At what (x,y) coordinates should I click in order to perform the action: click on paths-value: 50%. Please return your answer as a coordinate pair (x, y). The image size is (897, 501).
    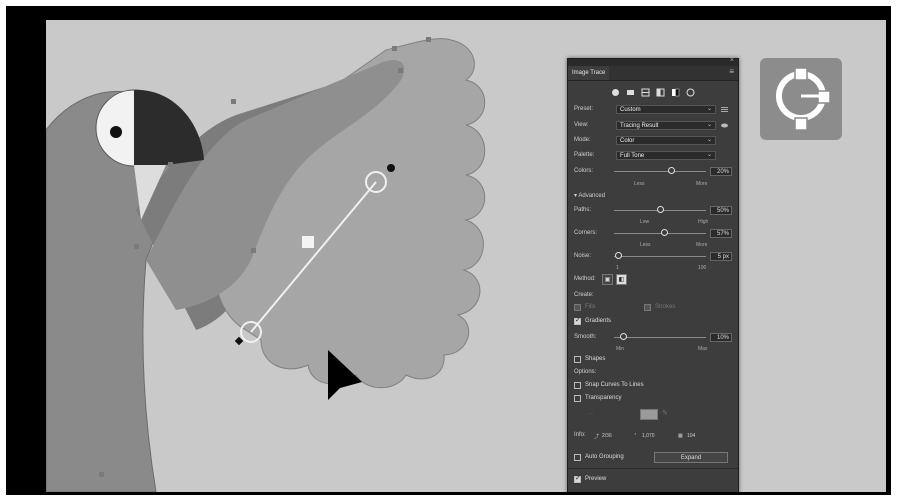
    Looking at the image, I should click on (721, 210).